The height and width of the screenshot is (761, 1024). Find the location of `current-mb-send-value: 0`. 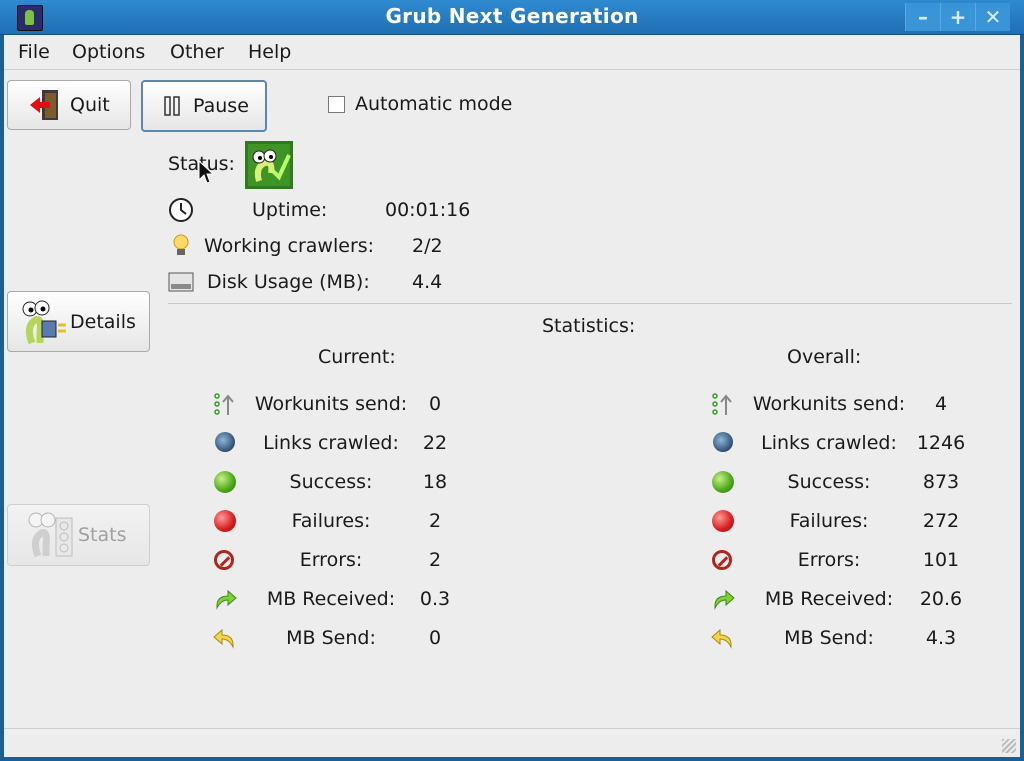

current-mb-send-value: 0 is located at coordinates (435, 638).